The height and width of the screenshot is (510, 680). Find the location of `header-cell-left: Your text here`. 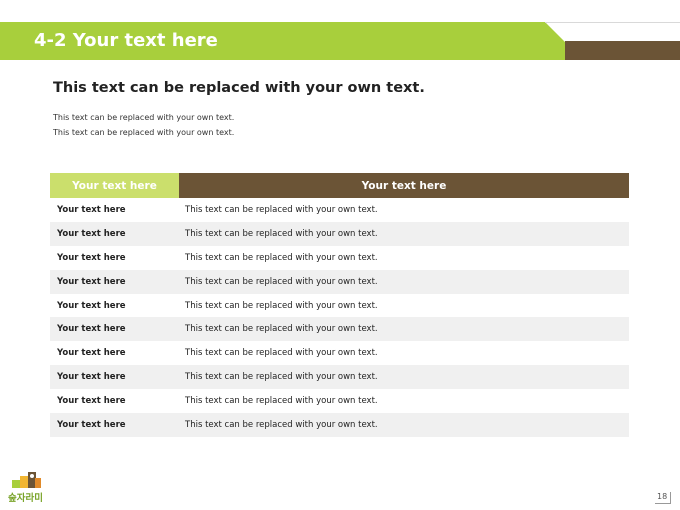

header-cell-left: Your text here is located at coordinates (114, 185).